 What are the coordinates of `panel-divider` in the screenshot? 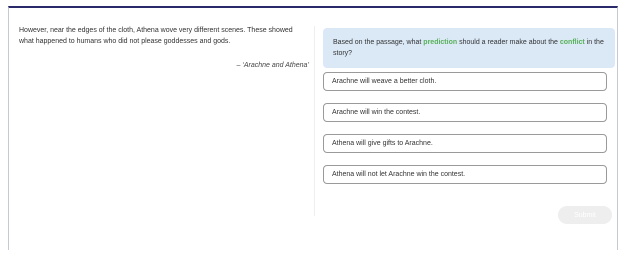 It's located at (314, 121).